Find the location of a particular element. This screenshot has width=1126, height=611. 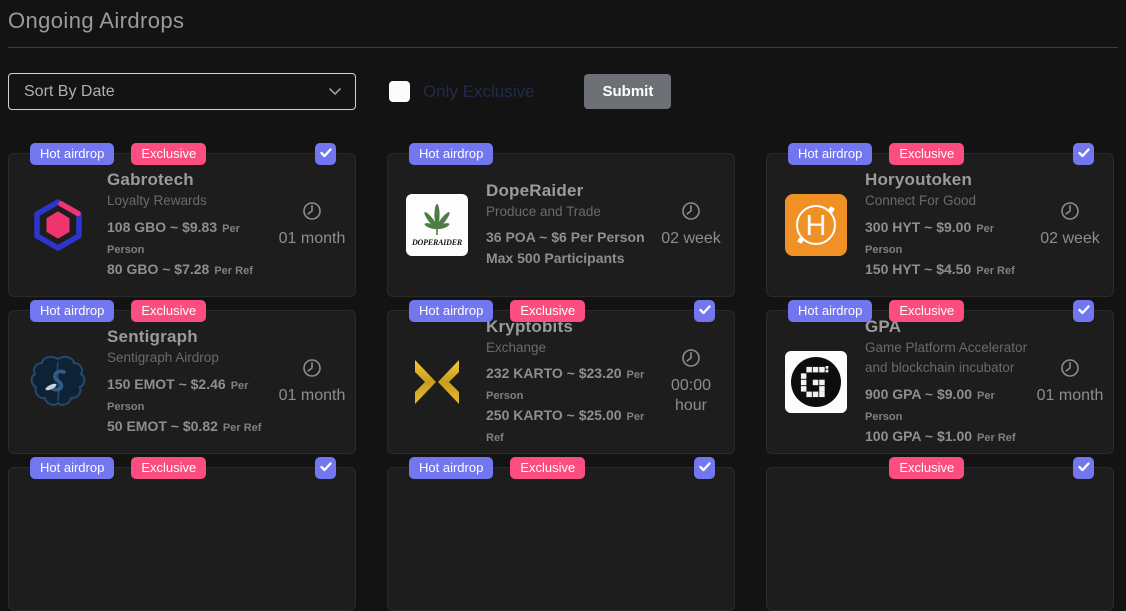

reward-line: 900 GPA ~ $9.00 Per Person is located at coordinates (930, 404).